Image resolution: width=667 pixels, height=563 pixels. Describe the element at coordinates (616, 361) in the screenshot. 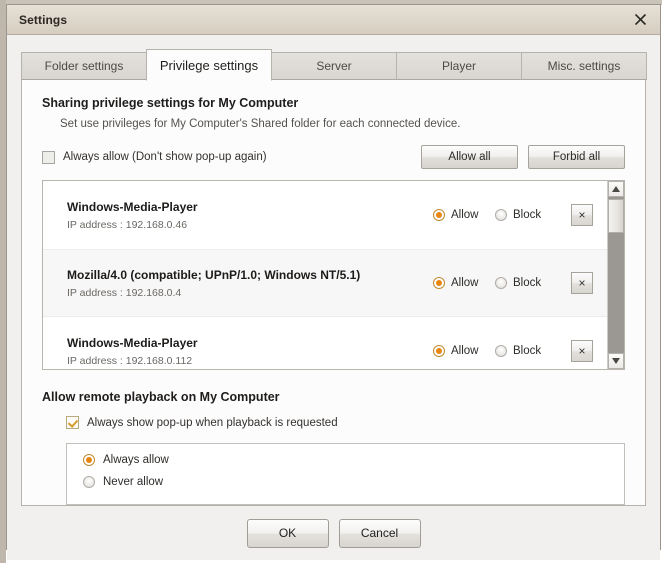

I see `scroll-down-arrow-icon` at that location.